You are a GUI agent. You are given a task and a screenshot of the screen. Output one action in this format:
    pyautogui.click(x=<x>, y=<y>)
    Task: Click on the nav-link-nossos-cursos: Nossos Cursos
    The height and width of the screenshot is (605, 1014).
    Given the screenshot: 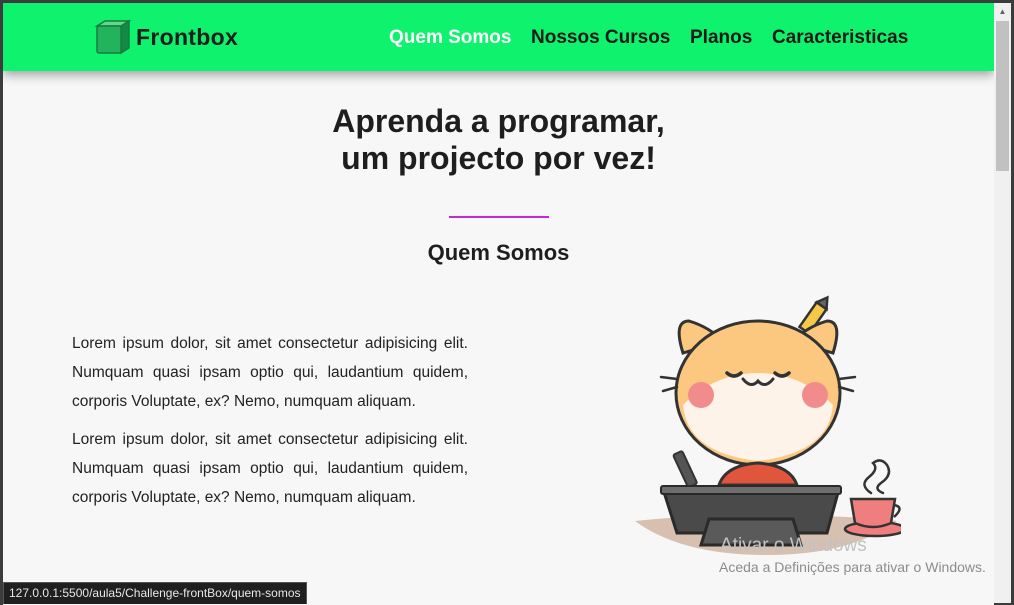 What is the action you would take?
    pyautogui.click(x=600, y=38)
    